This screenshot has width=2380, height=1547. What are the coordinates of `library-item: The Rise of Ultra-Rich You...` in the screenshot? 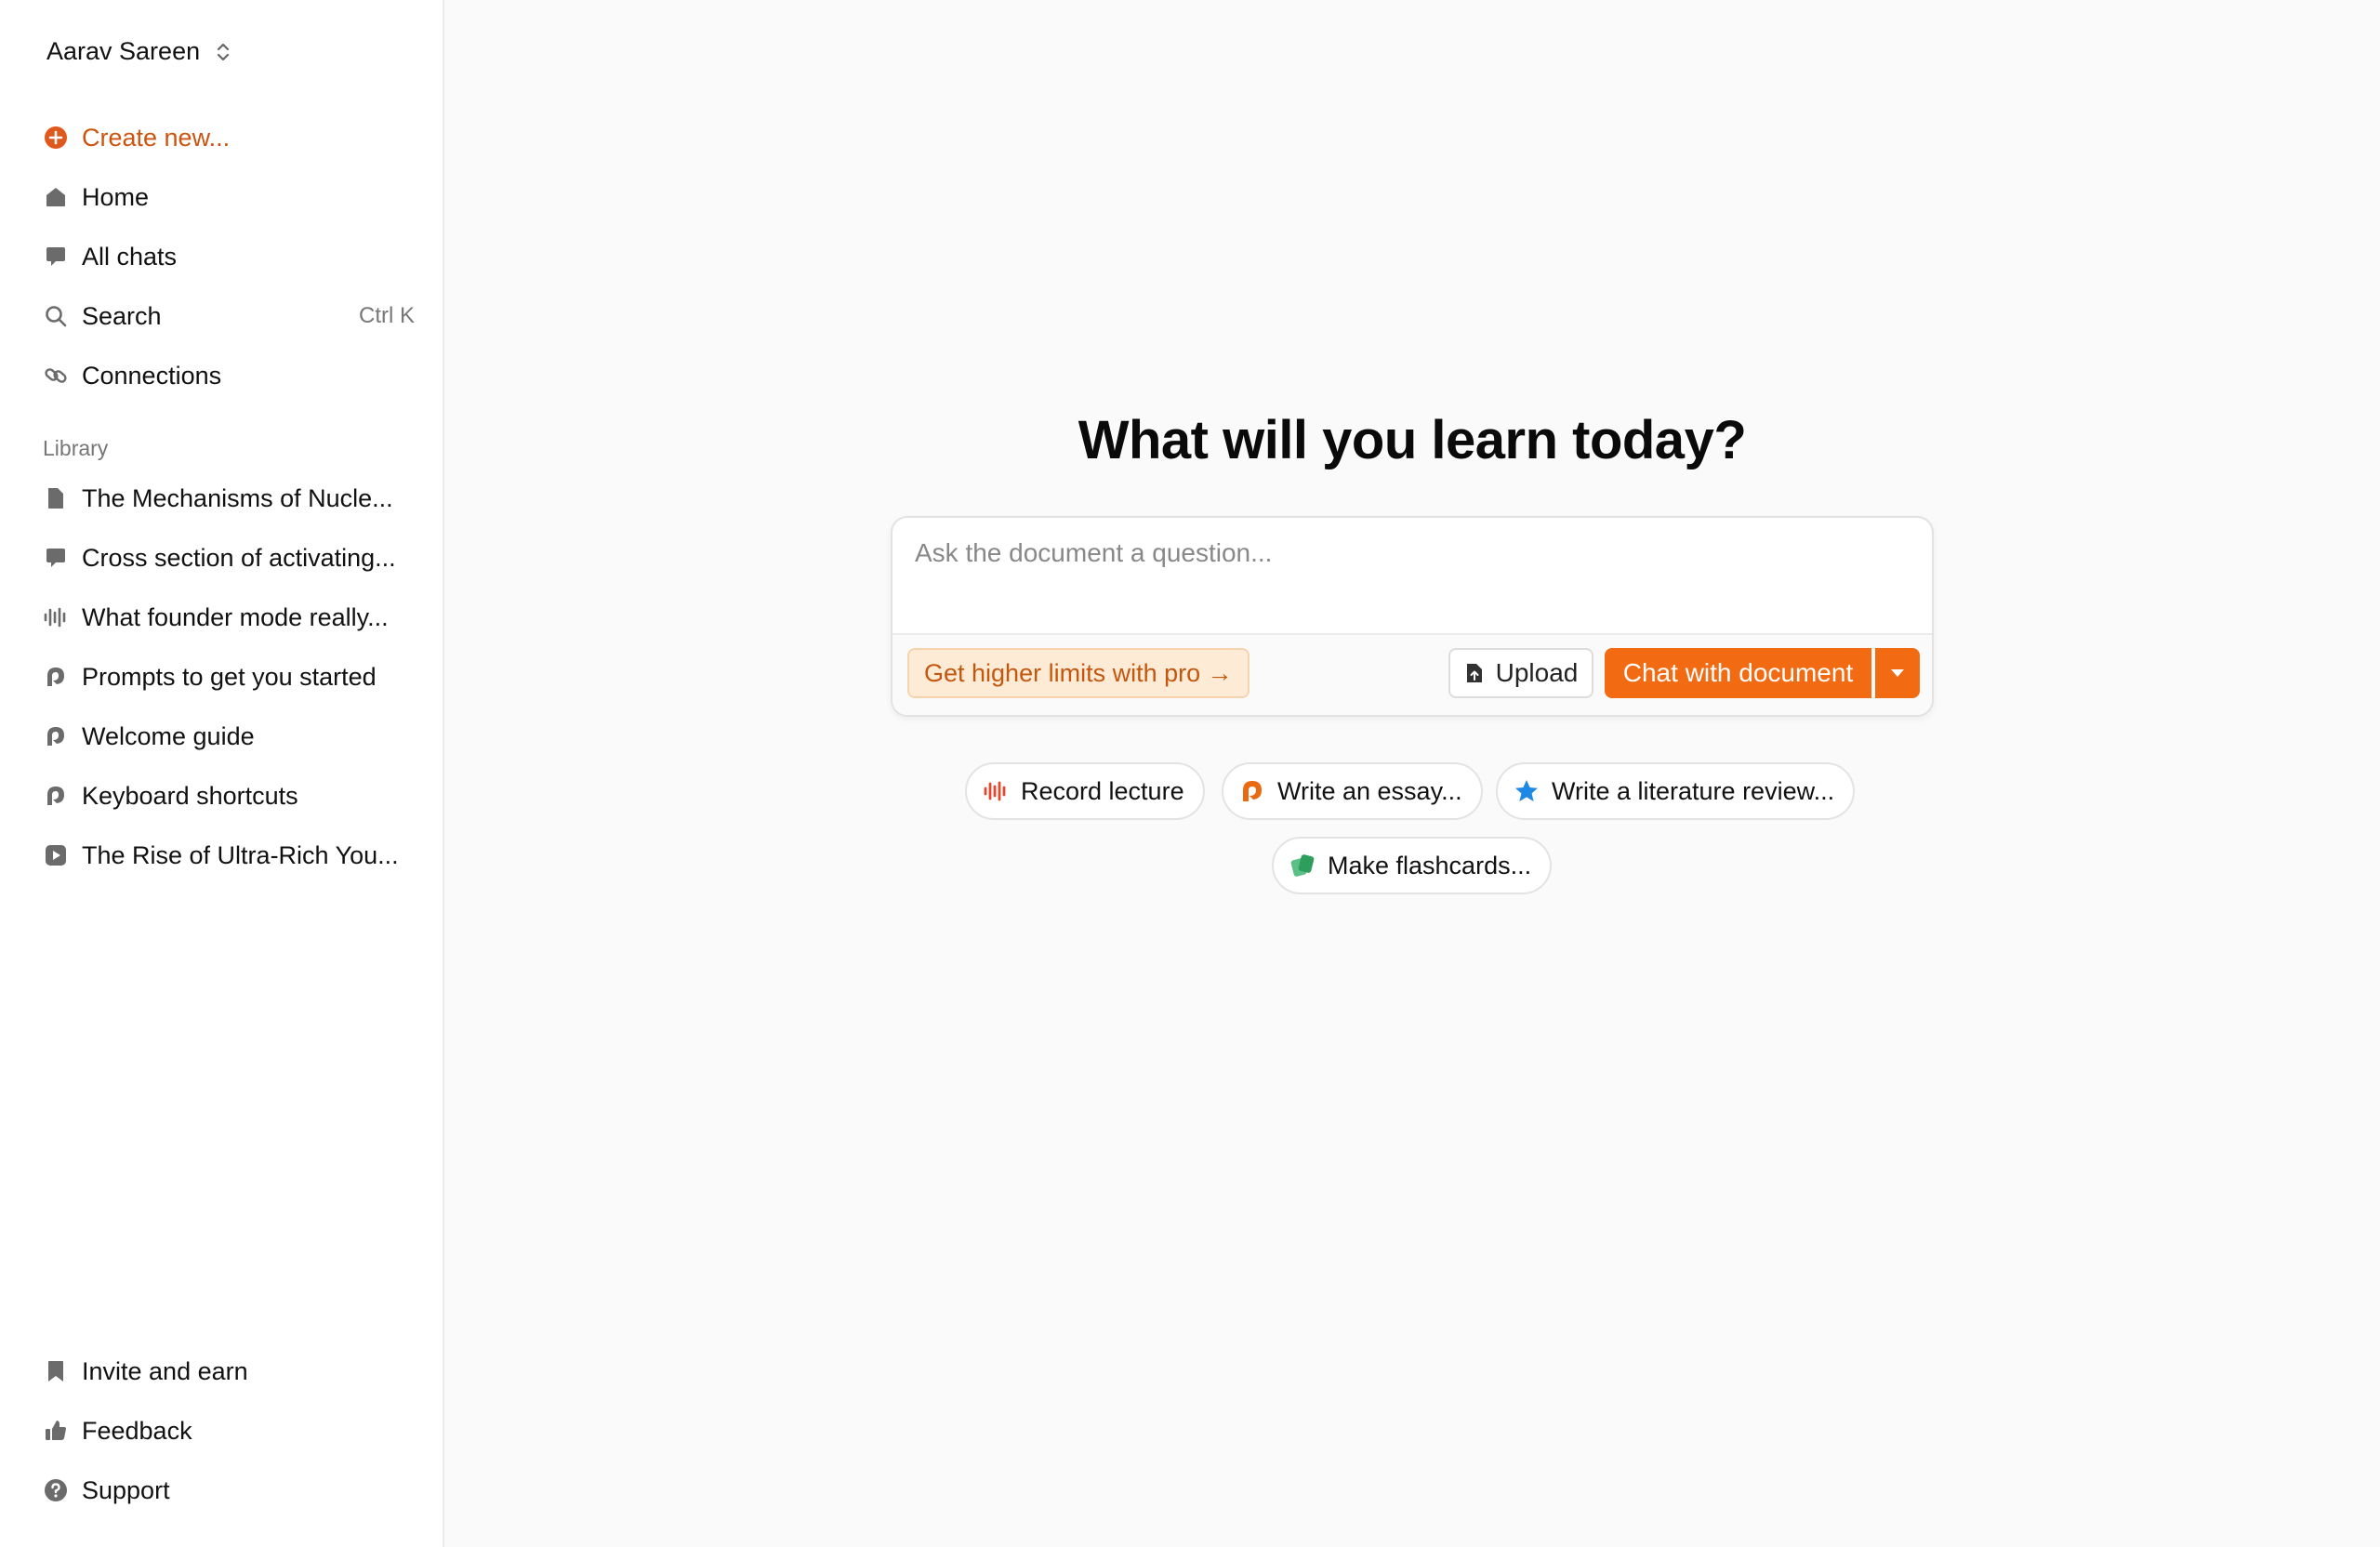 It's located at (229, 855).